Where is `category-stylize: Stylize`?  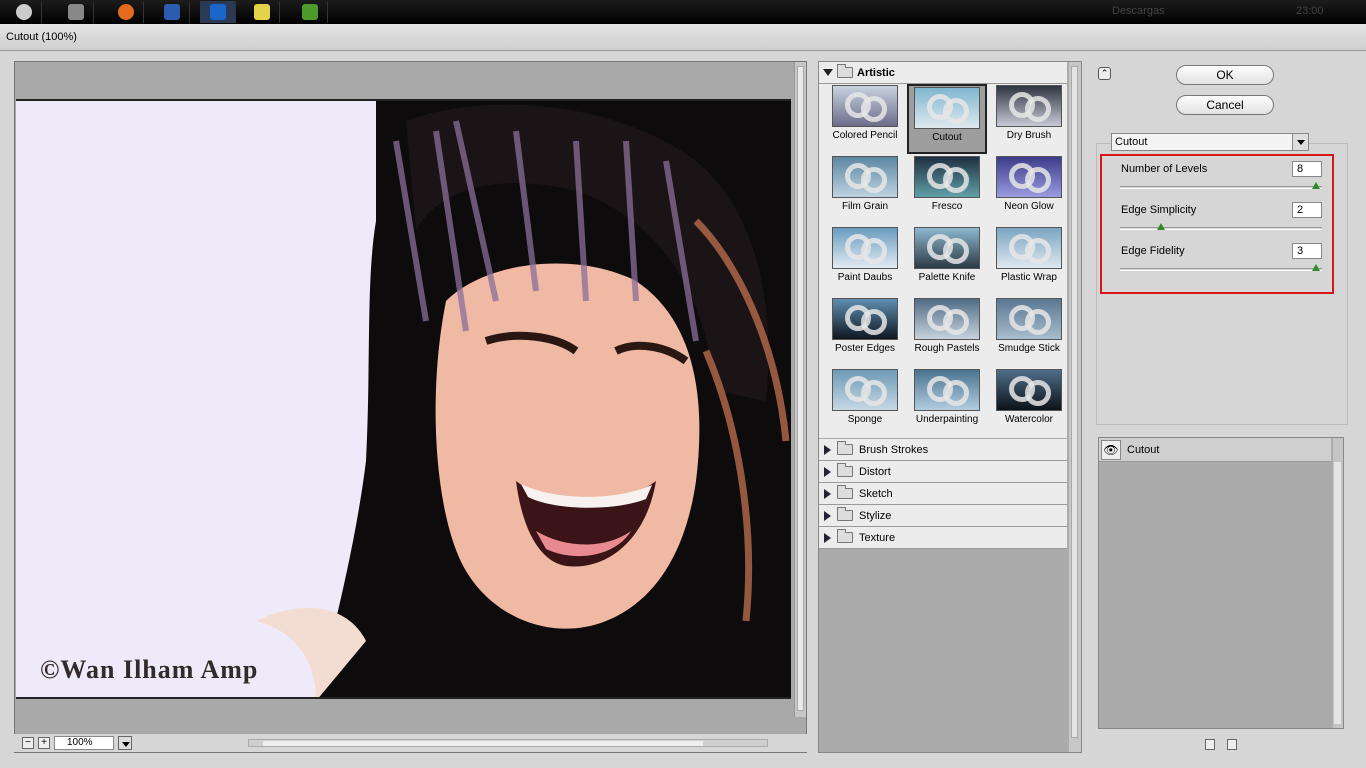 category-stylize: Stylize is located at coordinates (943, 516).